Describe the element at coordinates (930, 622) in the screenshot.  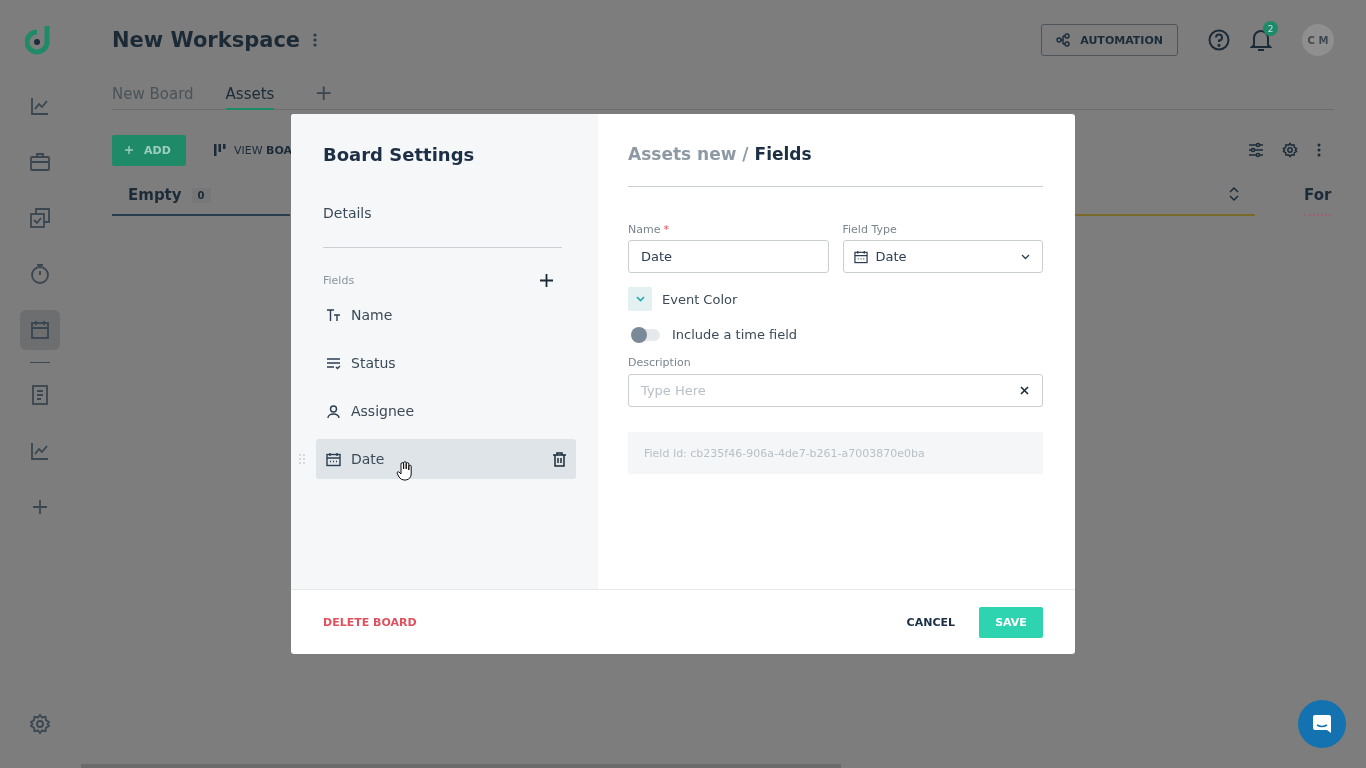
I see `cancel-button: CANCEL` at that location.